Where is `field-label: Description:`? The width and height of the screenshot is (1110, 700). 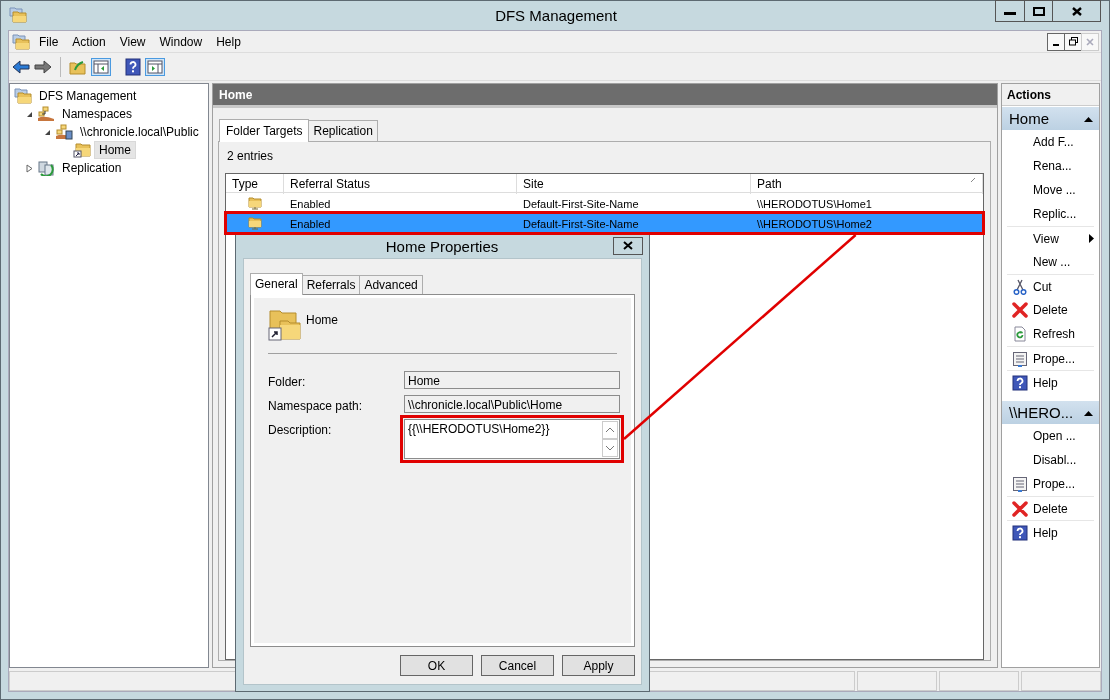 field-label: Description: is located at coordinates (300, 429).